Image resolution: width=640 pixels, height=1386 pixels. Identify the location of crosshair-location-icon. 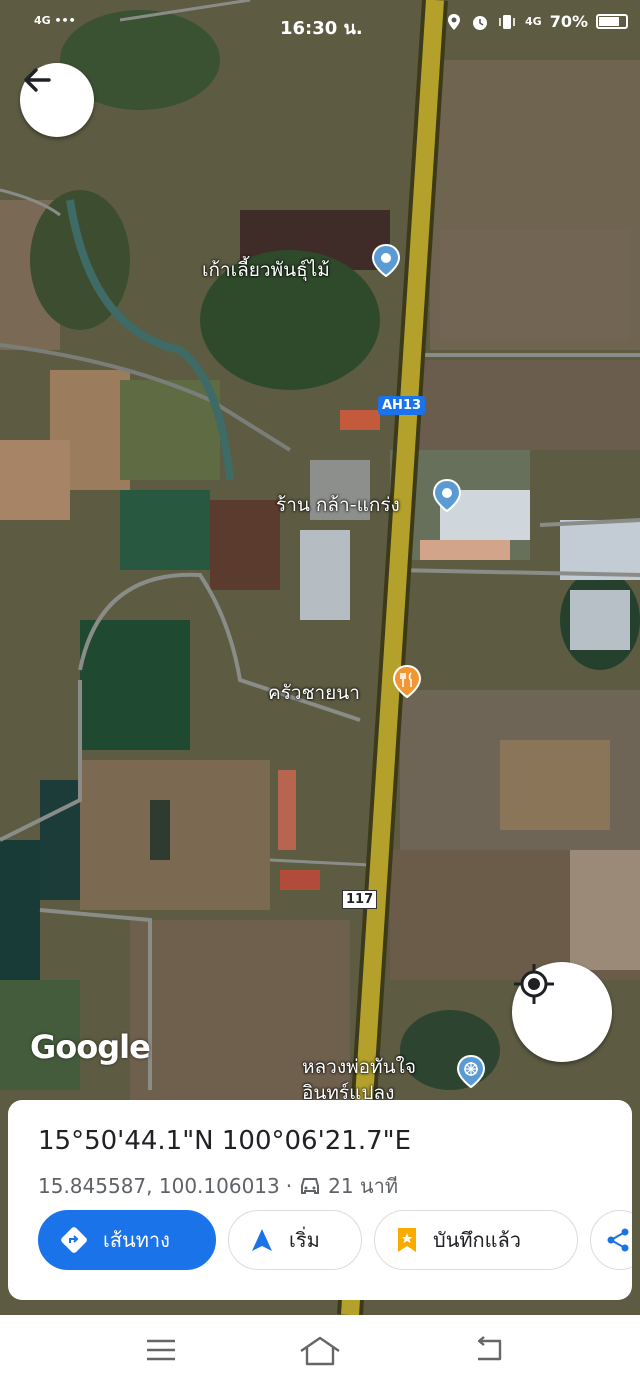
(534, 984).